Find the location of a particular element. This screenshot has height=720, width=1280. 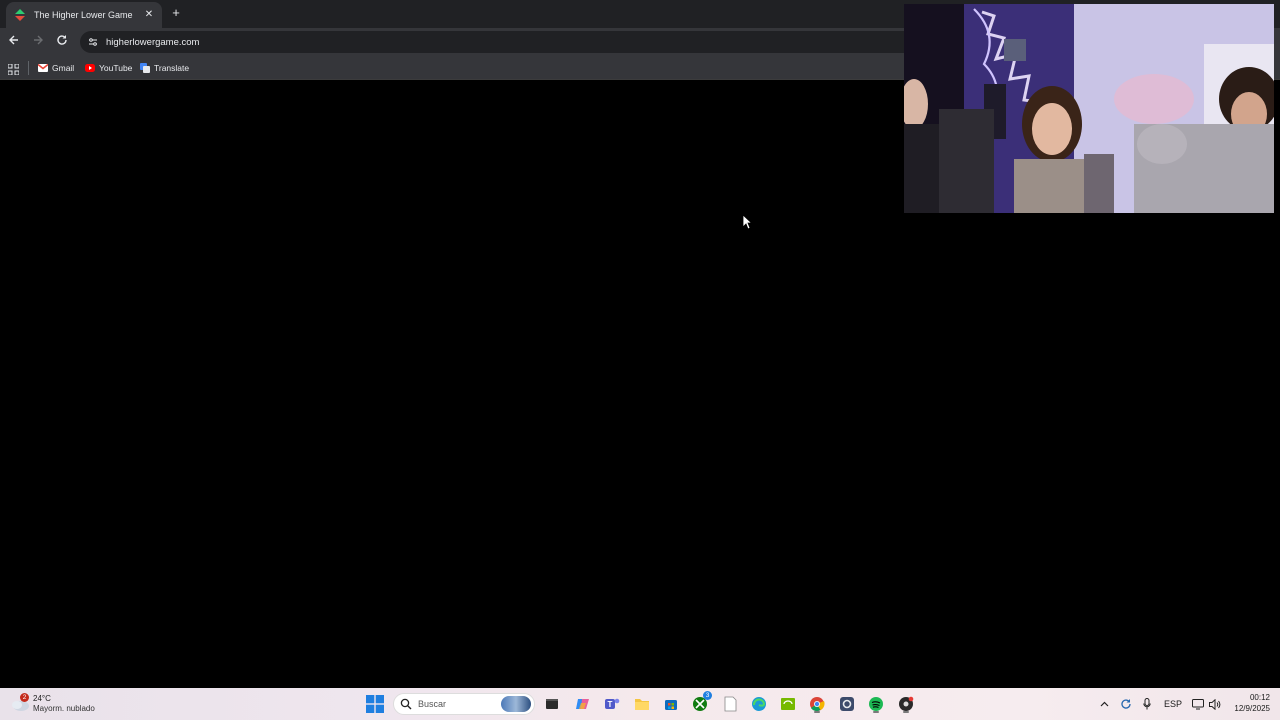

url-text: higherlowergame.com is located at coordinates (153, 42).